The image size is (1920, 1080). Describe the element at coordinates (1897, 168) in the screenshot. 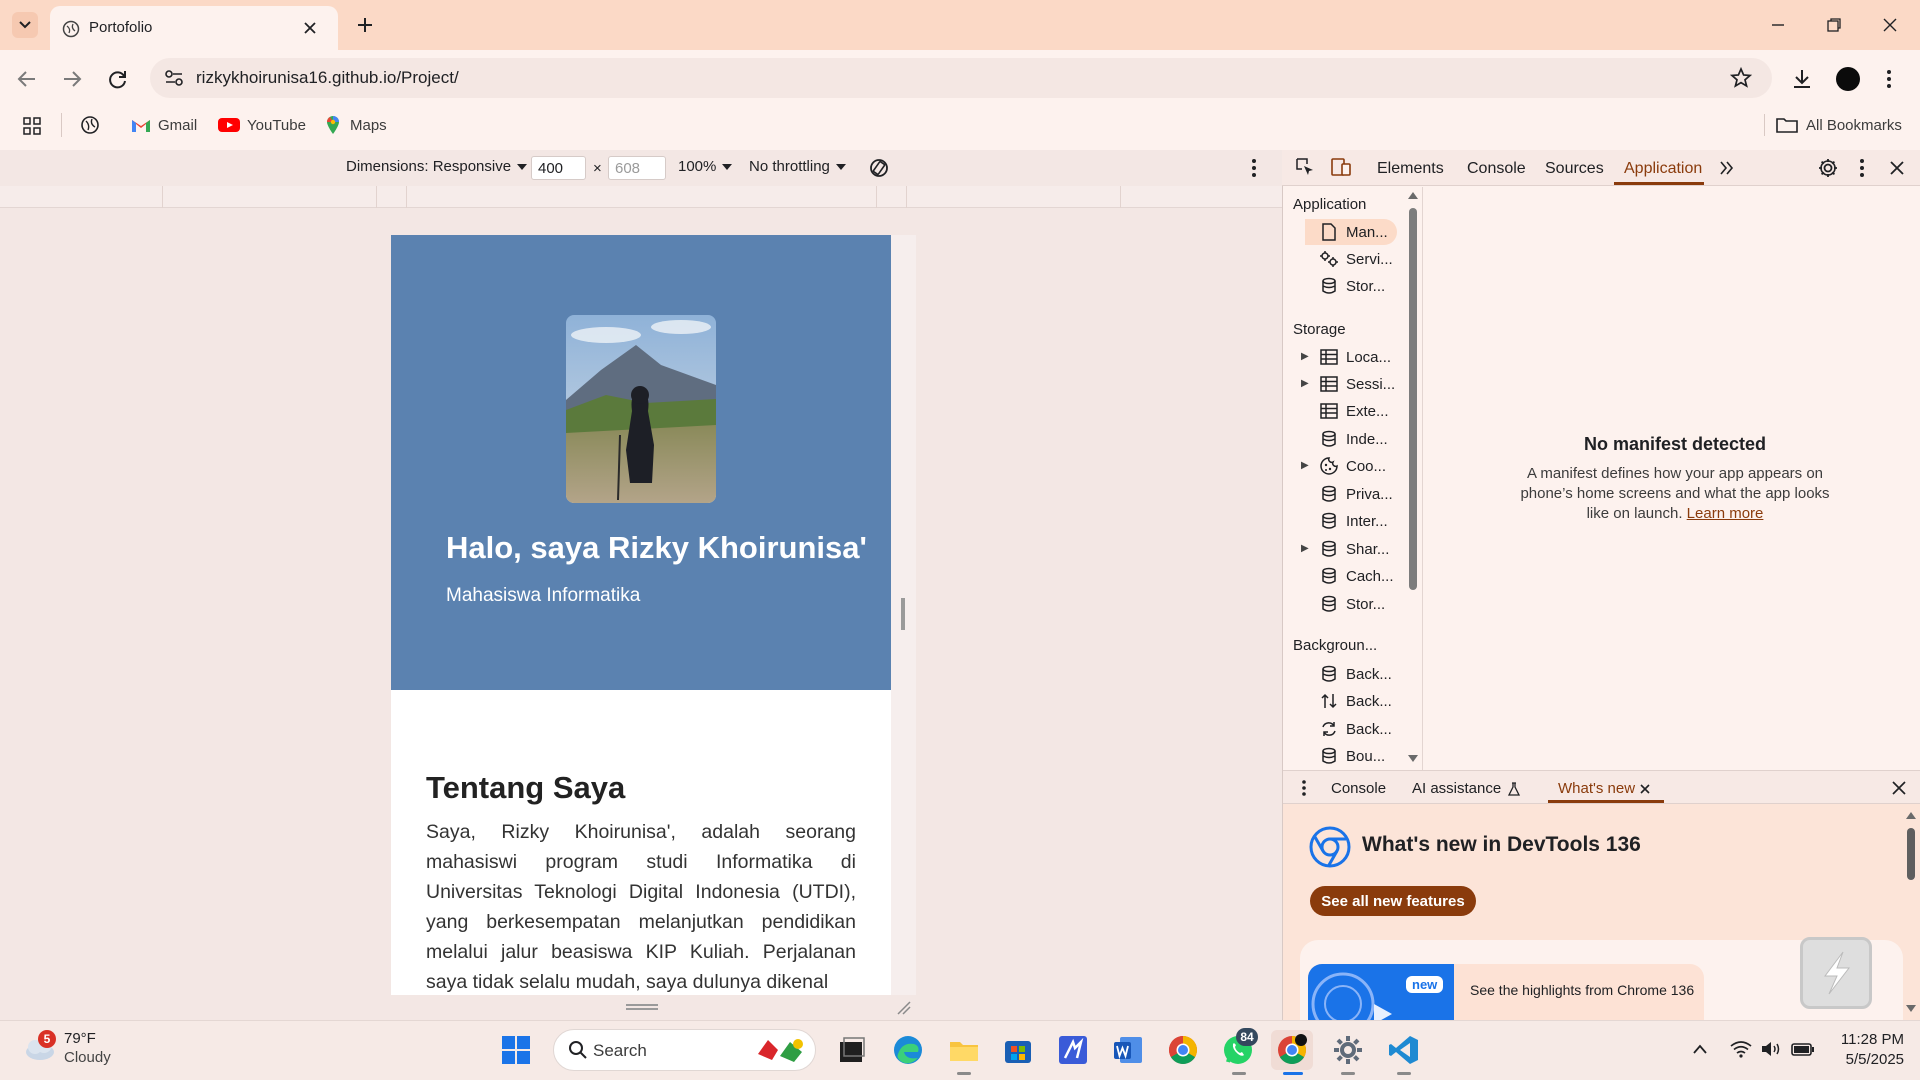

I see `devtools-close-icon` at that location.